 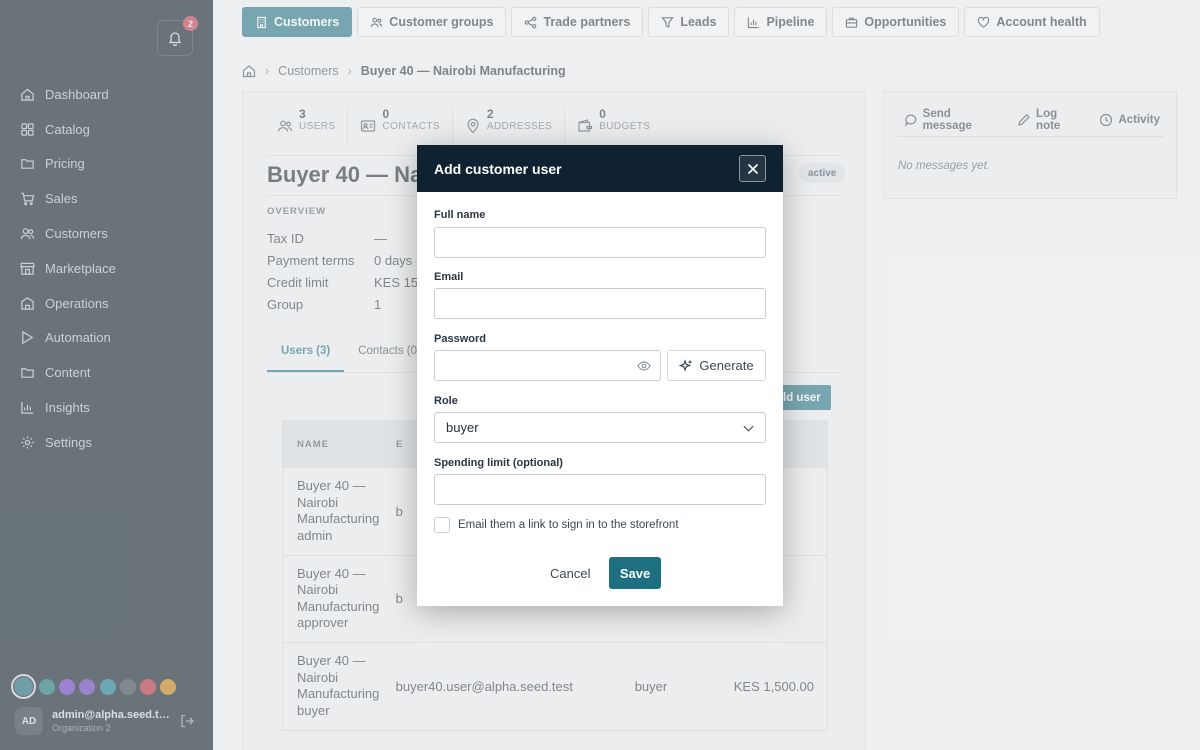 What do you see at coordinates (446, 401) in the screenshot?
I see `role-label: Role` at bounding box center [446, 401].